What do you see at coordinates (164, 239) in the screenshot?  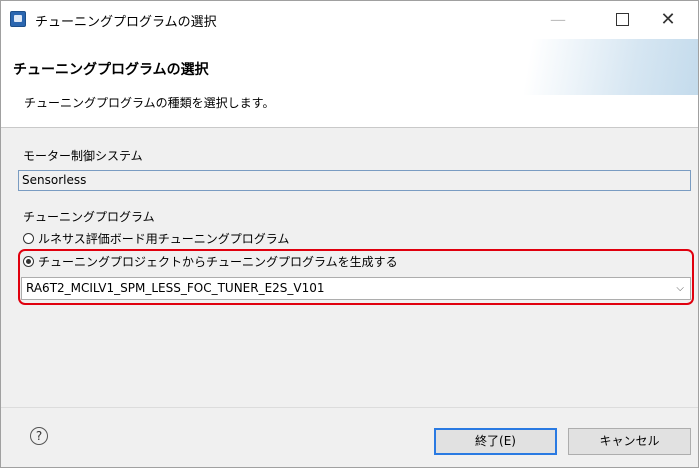 I see `radio-option-label: ルネサス評価ボード用チューニングプログラム` at bounding box center [164, 239].